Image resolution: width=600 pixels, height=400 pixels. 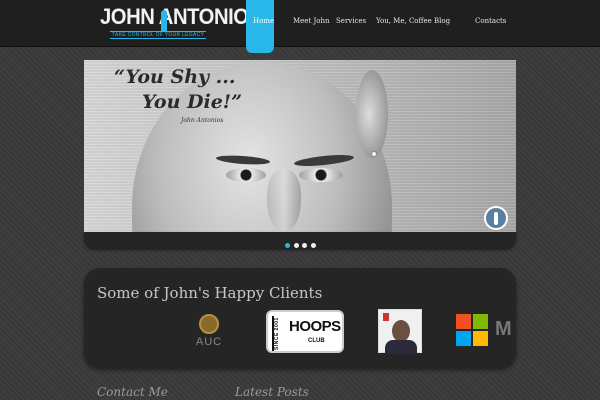 What do you see at coordinates (311, 20) in the screenshot?
I see `nav-item-meet-john: Meet John` at bounding box center [311, 20].